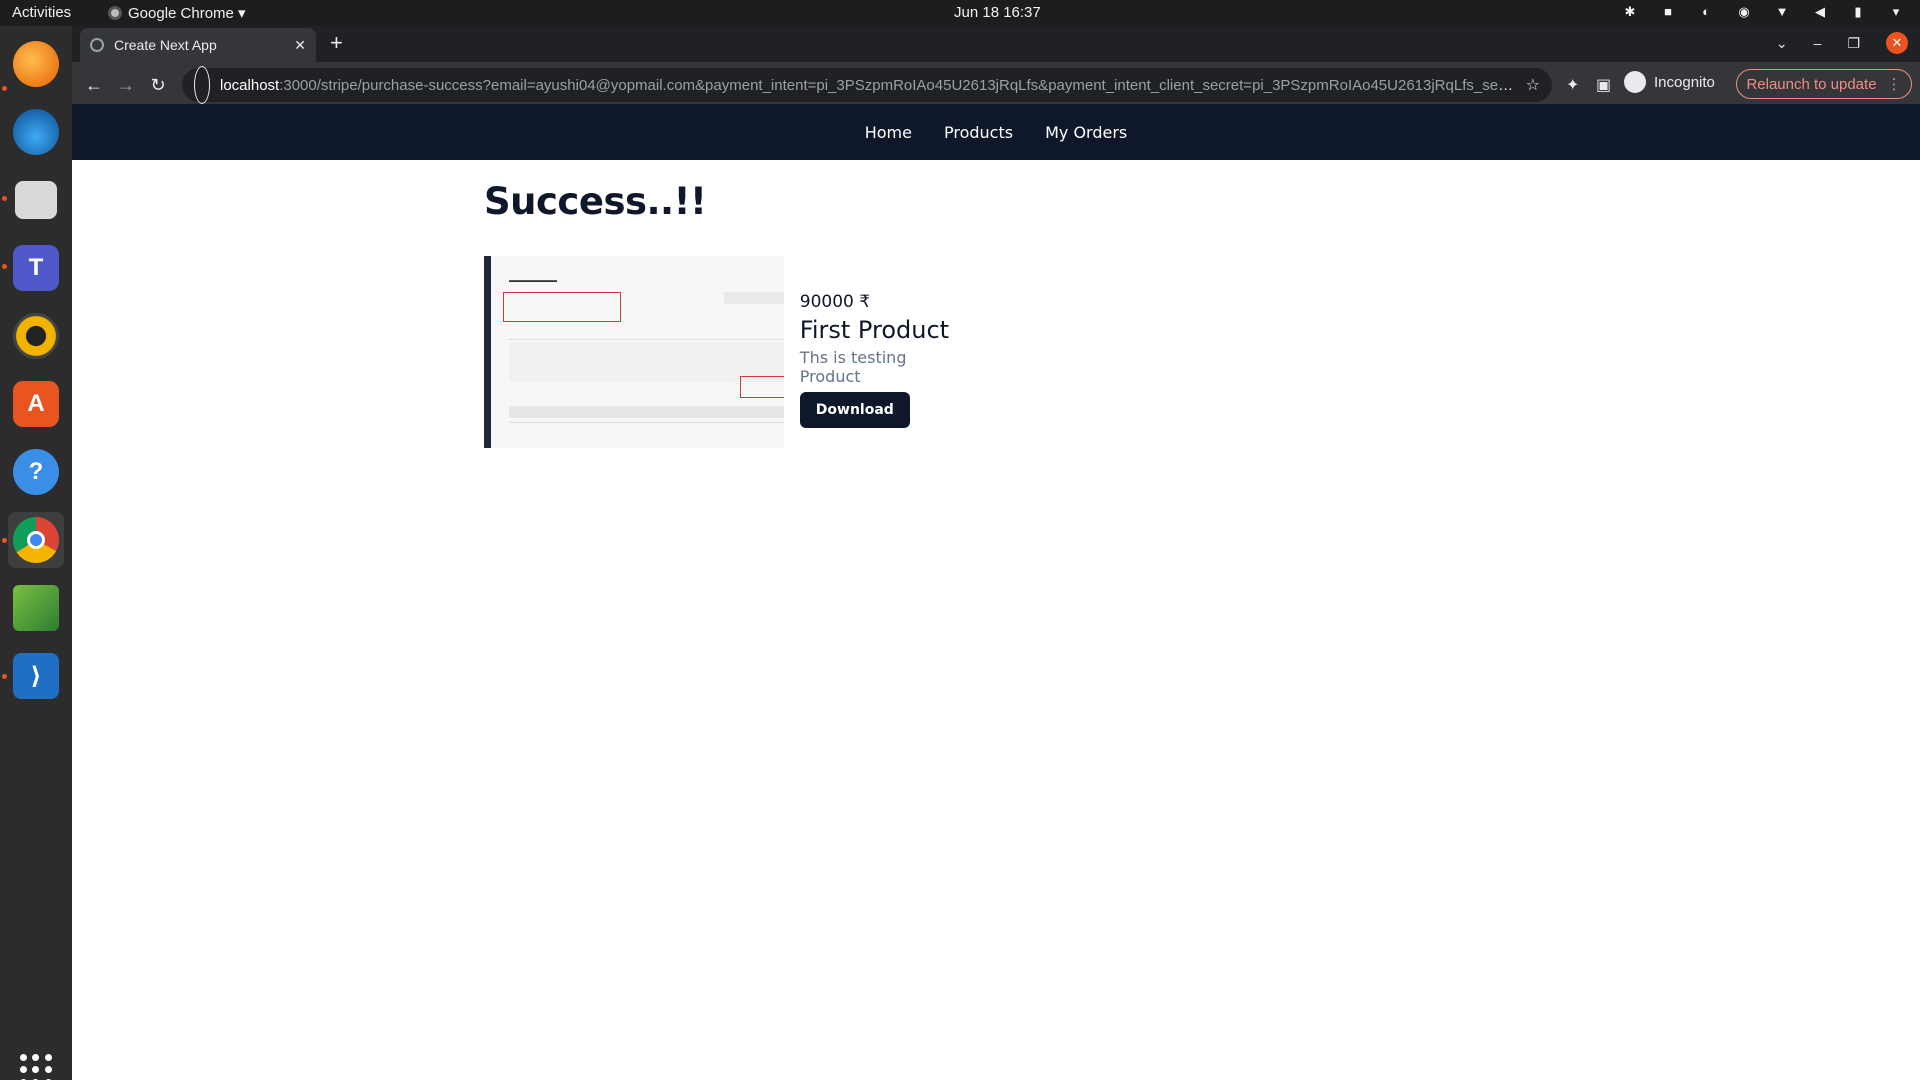 The height and width of the screenshot is (1080, 1920). Describe the element at coordinates (97, 45) in the screenshot. I see `globe-icon` at that location.